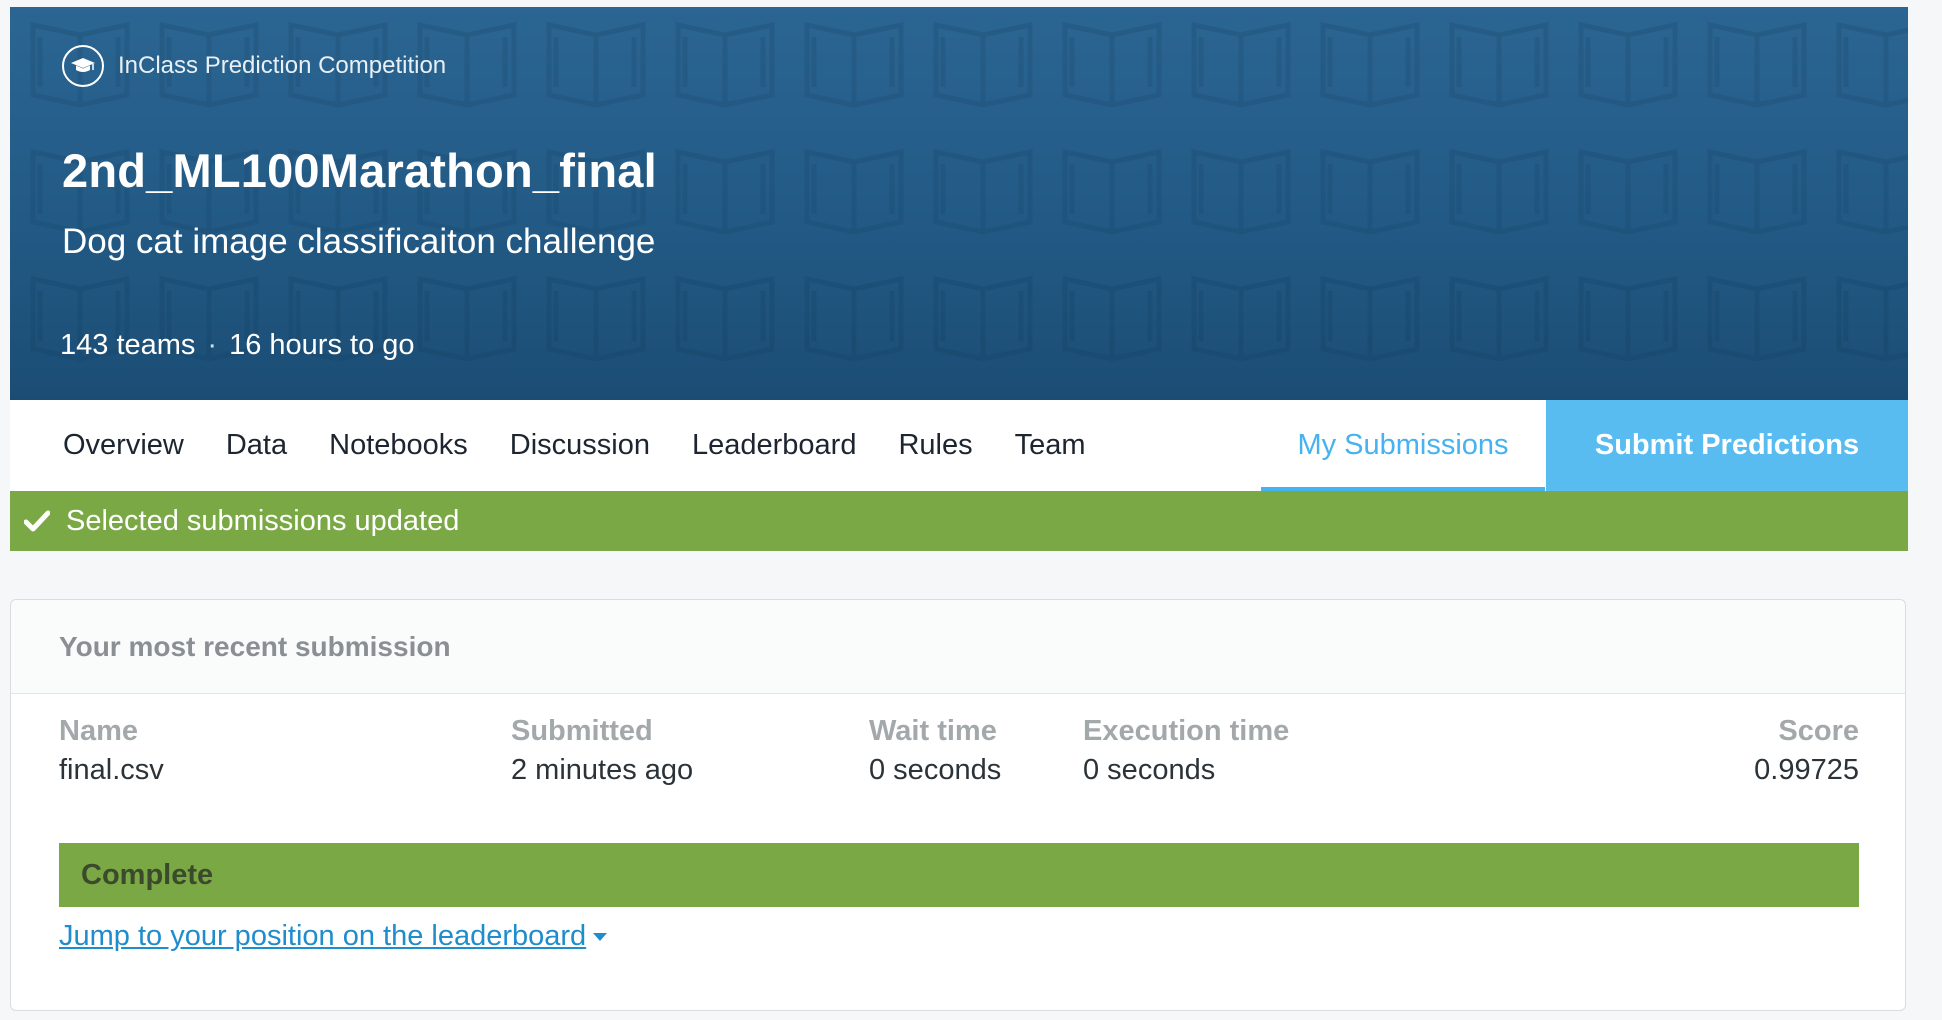 Image resolution: width=1942 pixels, height=1020 pixels. I want to click on jump-to-leaderboard-link: Jump to your position on the leaderboard, so click(333, 936).